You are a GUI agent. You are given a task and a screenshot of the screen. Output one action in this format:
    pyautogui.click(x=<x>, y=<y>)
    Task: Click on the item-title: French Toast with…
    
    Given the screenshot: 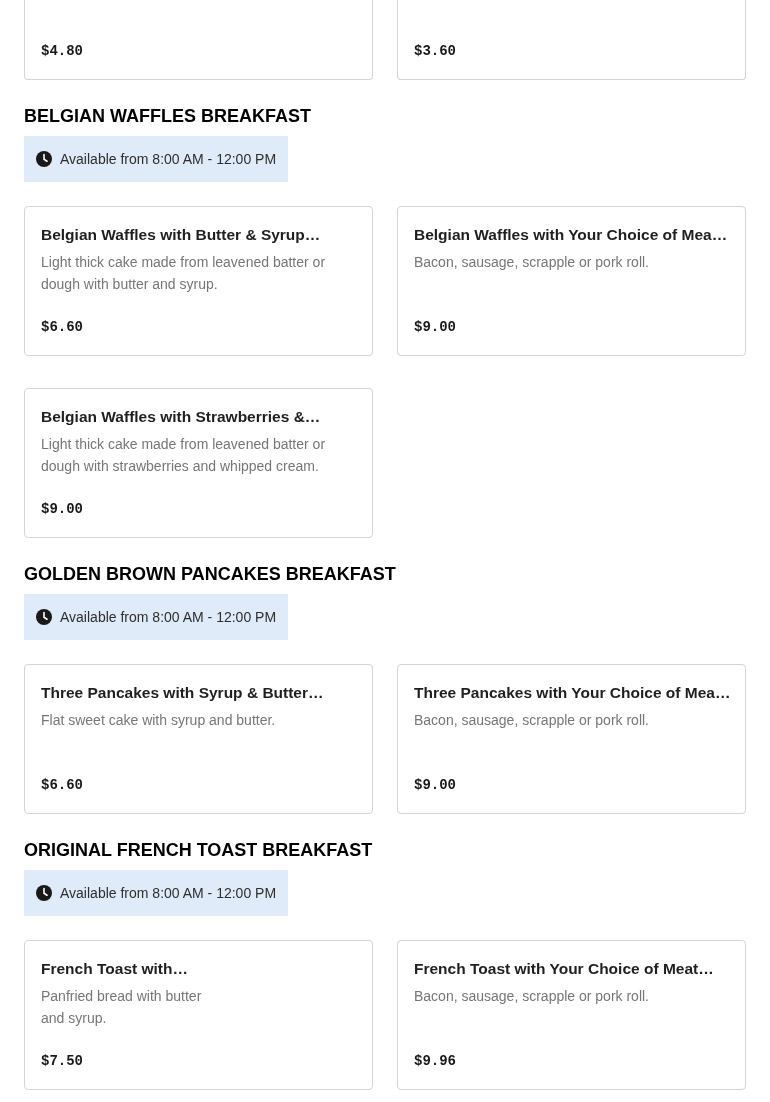 What is the action you would take?
    pyautogui.click(x=114, y=969)
    